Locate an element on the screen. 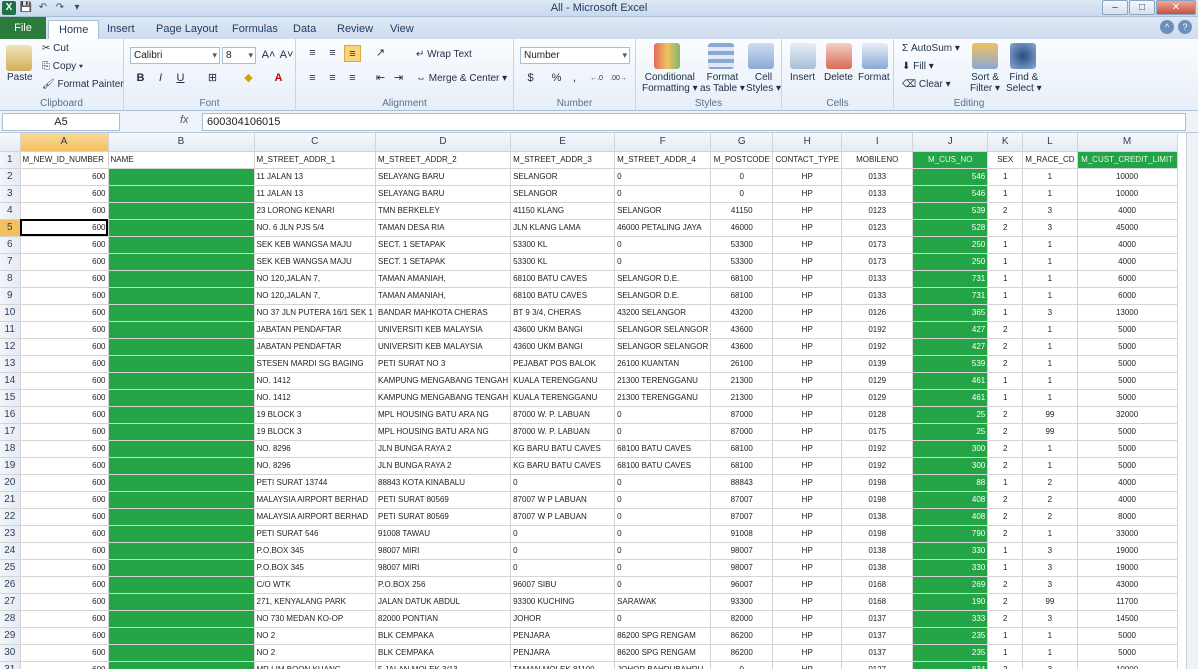 The height and width of the screenshot is (669, 1198). cell-e30: PENJARA is located at coordinates (563, 653).